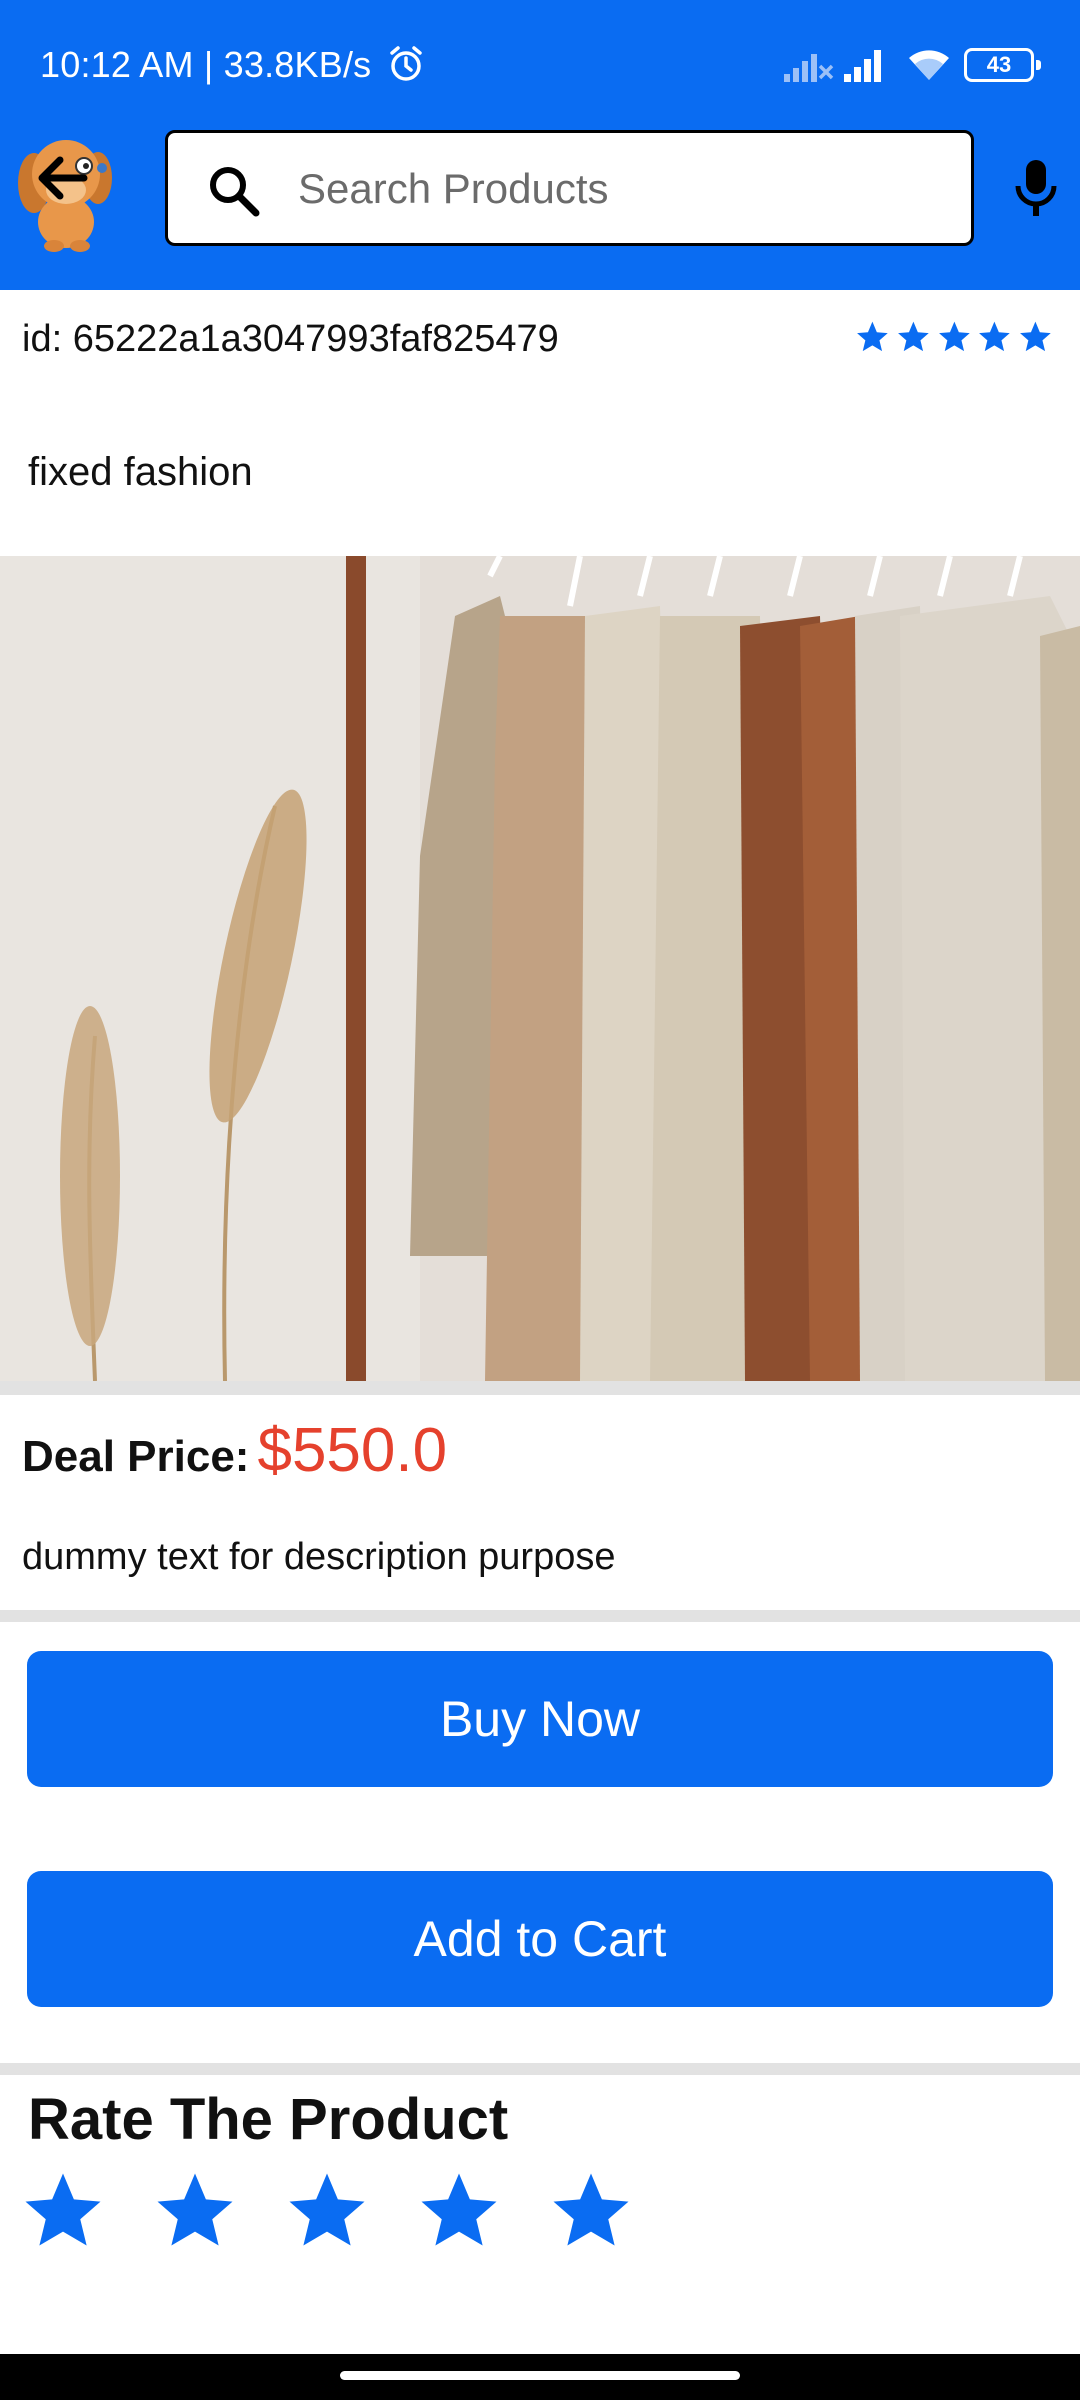 This screenshot has height=2400, width=1080. I want to click on home-gesture-bar, so click(540, 2375).